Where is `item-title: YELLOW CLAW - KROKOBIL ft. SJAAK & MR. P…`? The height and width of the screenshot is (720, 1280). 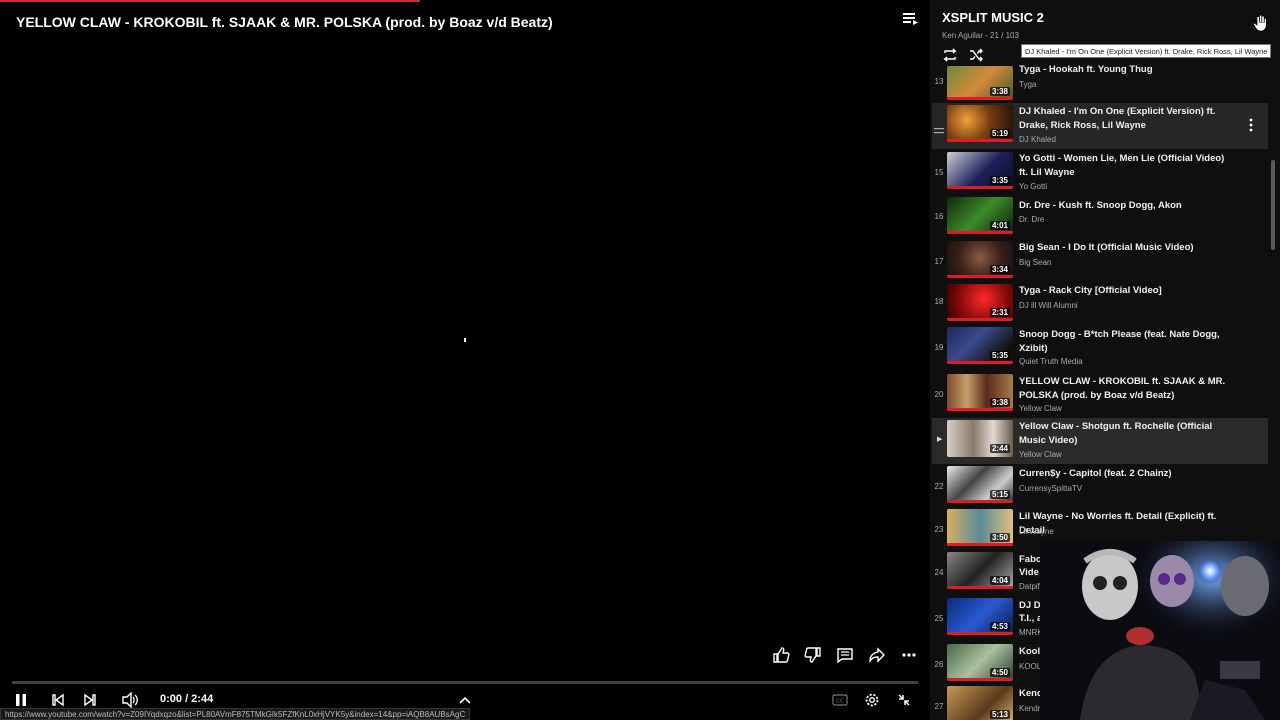
item-title: YELLOW CLAW - KROKOBIL ft. SJAAK & MR. P… is located at coordinates (1122, 388).